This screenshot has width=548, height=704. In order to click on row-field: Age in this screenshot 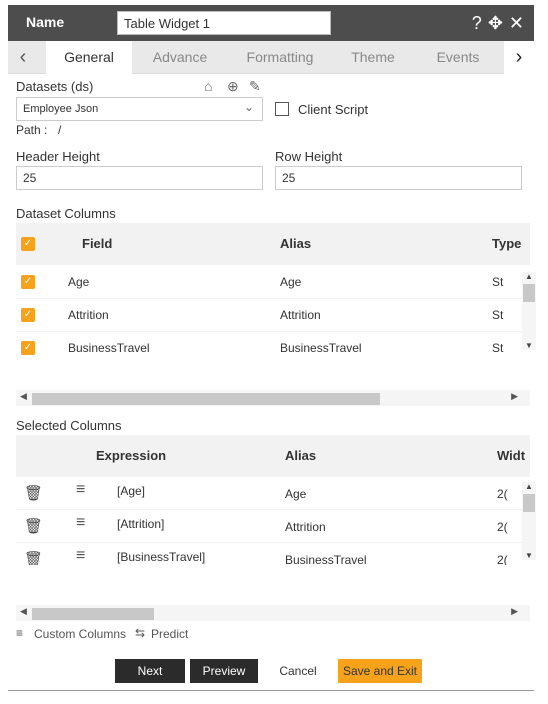, I will do `click(79, 282)`.